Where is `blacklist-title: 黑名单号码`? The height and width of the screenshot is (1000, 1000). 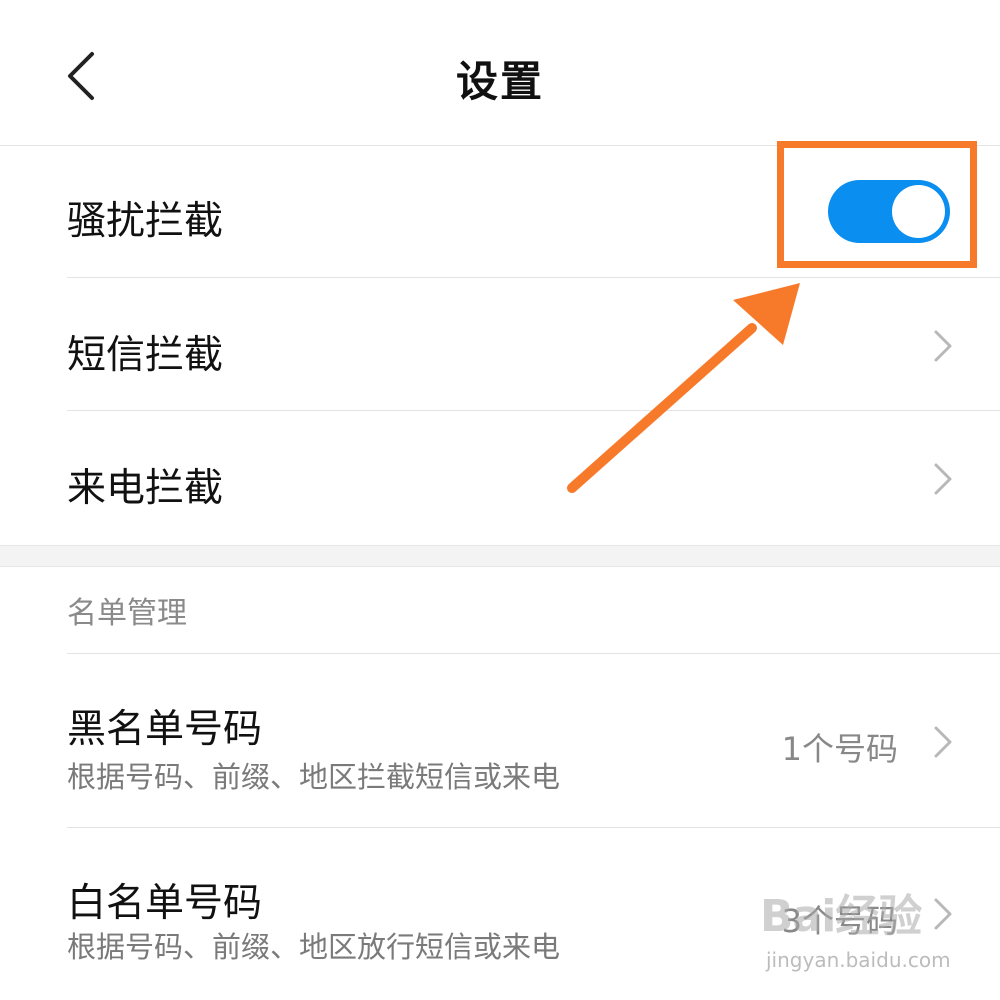 blacklist-title: 黑名单号码 is located at coordinates (165, 729).